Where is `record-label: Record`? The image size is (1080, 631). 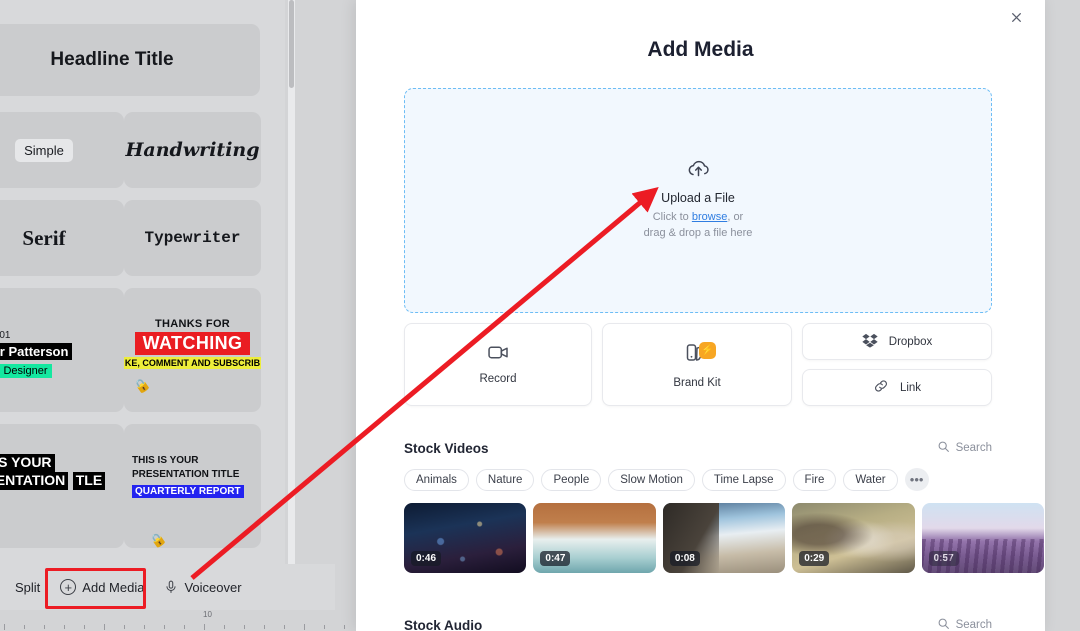
record-label: Record is located at coordinates (498, 379).